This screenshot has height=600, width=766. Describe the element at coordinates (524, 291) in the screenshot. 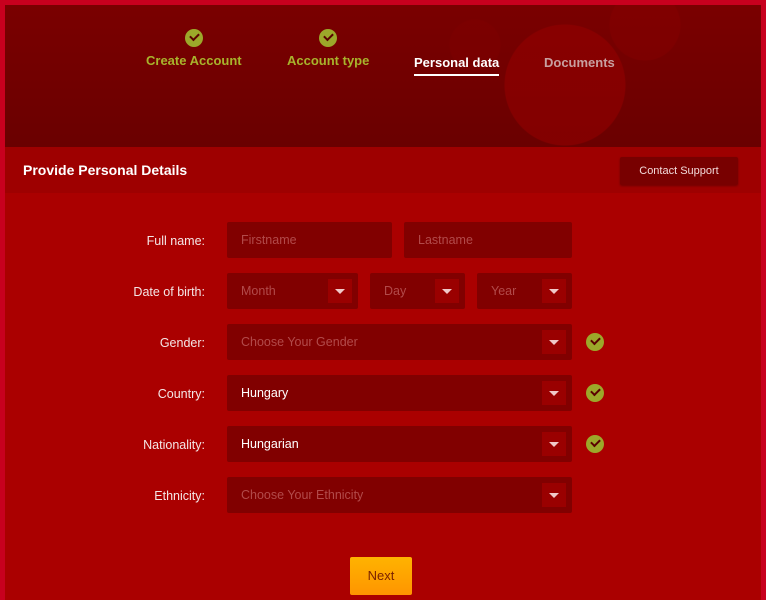

I see `year-select: Year` at that location.